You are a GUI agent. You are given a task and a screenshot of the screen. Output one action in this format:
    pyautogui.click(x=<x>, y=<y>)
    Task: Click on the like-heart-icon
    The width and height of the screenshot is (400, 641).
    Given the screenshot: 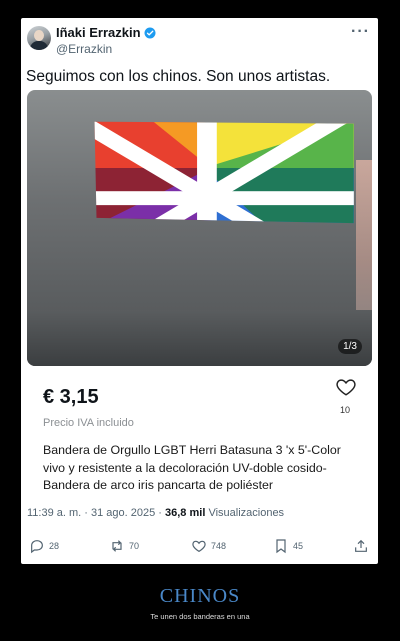 What is the action you would take?
    pyautogui.click(x=199, y=546)
    